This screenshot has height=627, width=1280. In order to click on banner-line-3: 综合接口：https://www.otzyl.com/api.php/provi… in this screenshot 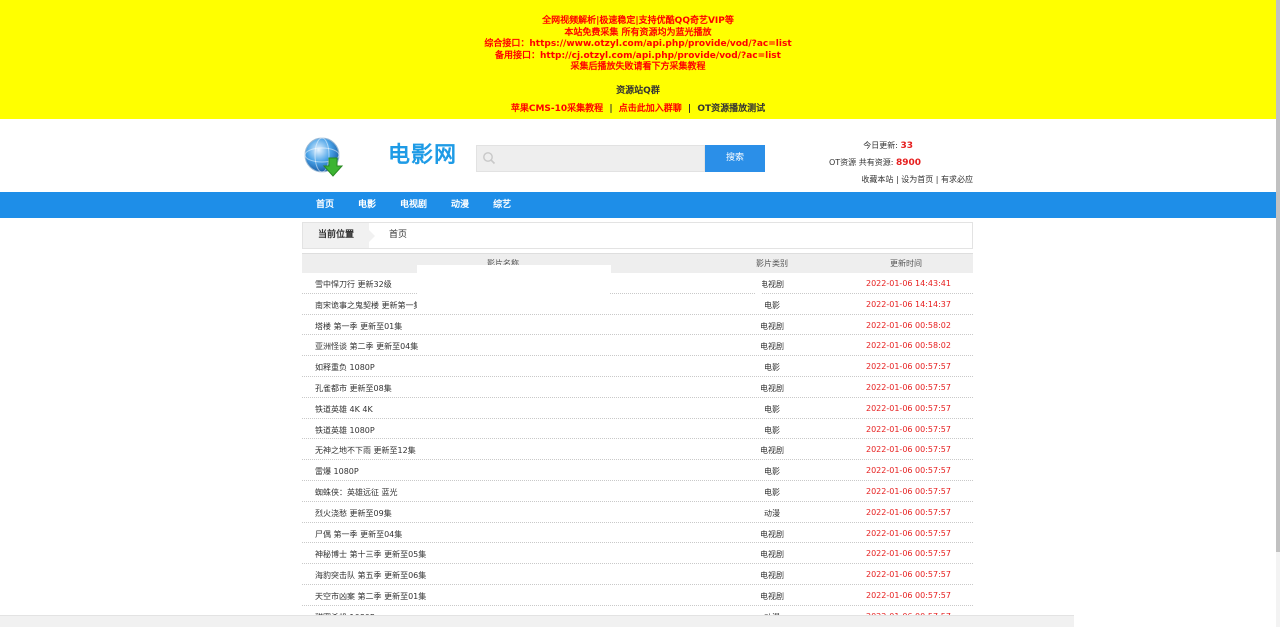, I will do `click(638, 45)`.